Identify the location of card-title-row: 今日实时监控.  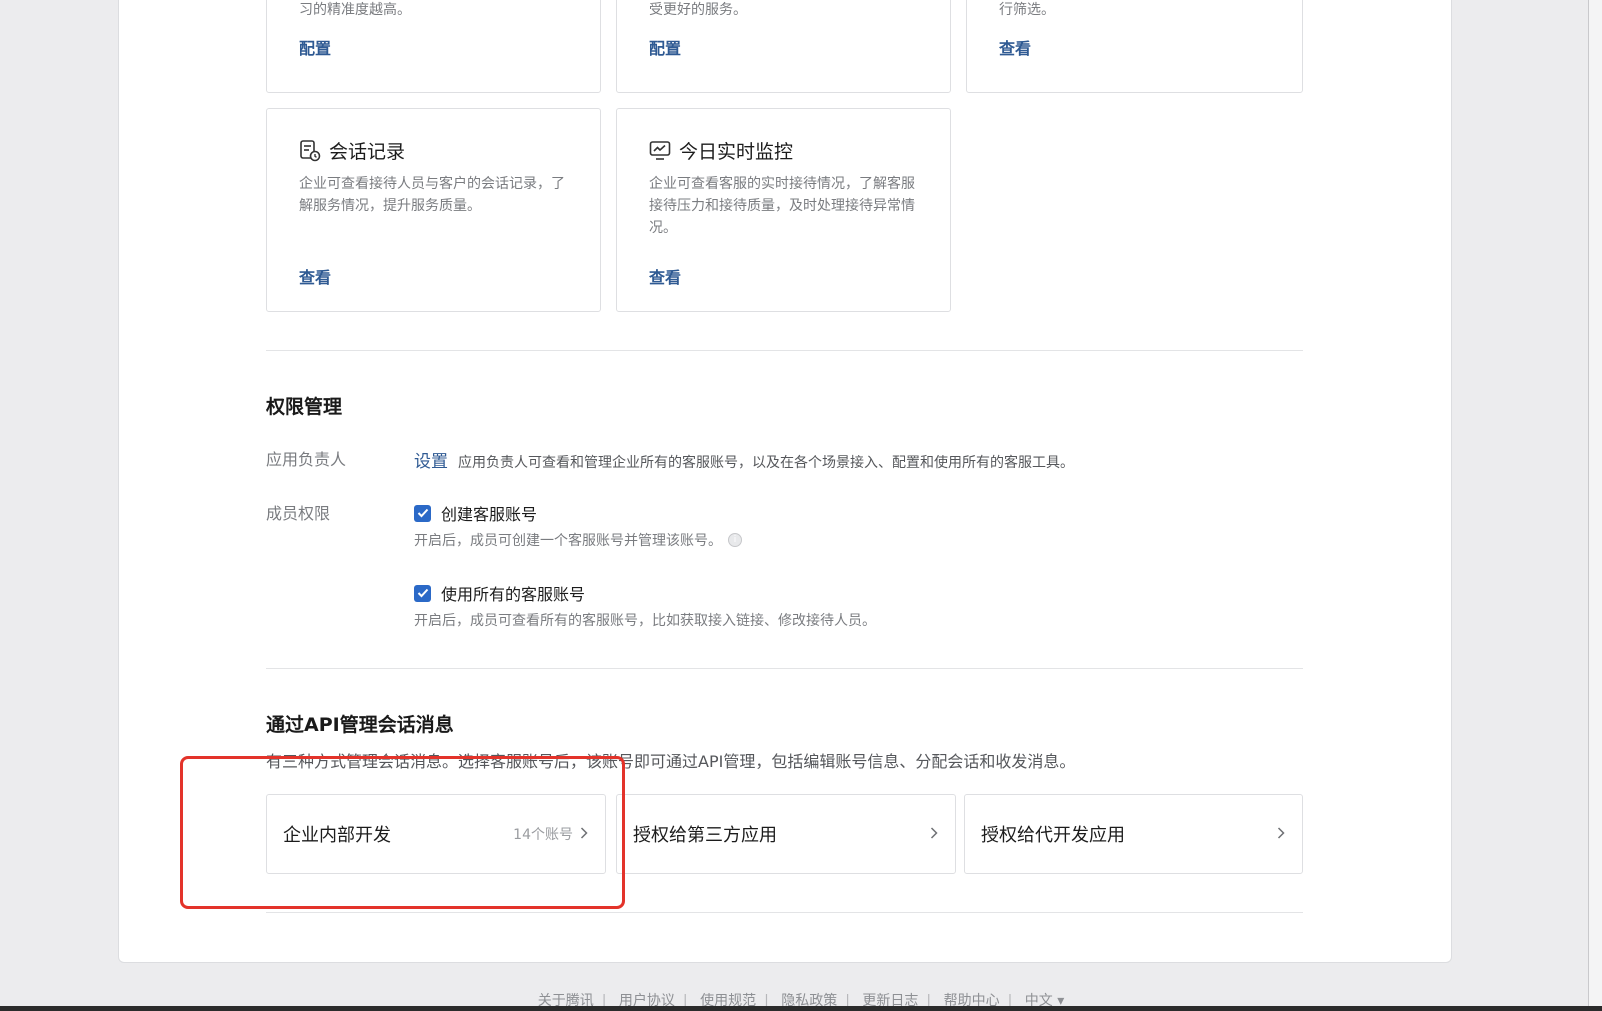
(721, 150).